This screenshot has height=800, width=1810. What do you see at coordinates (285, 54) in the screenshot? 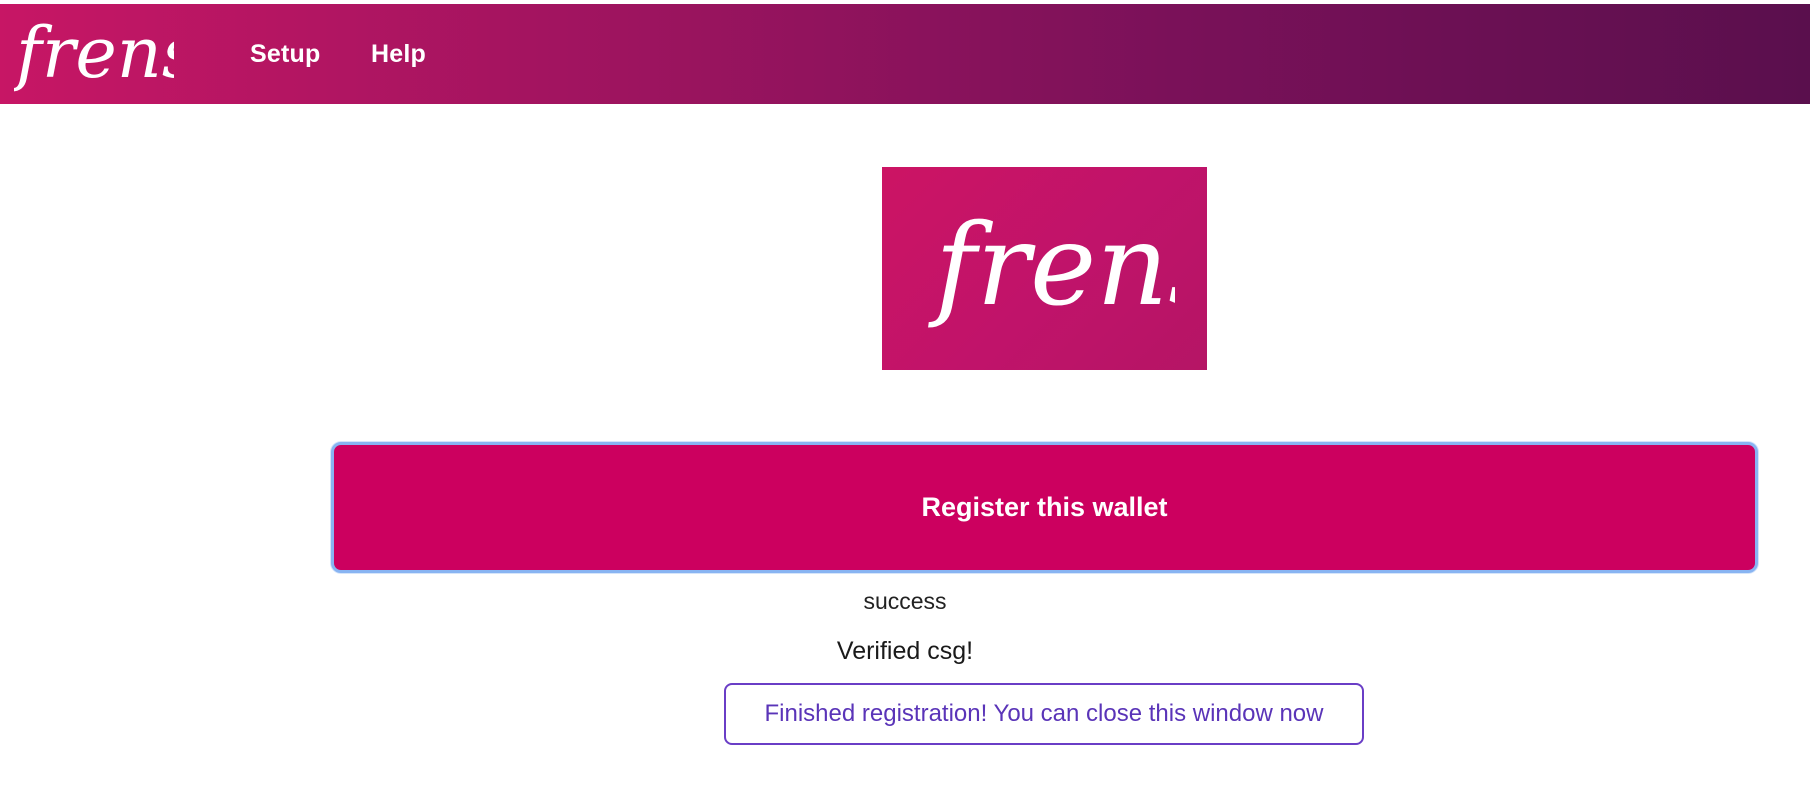
I see `nav-setup-link: Setup` at bounding box center [285, 54].